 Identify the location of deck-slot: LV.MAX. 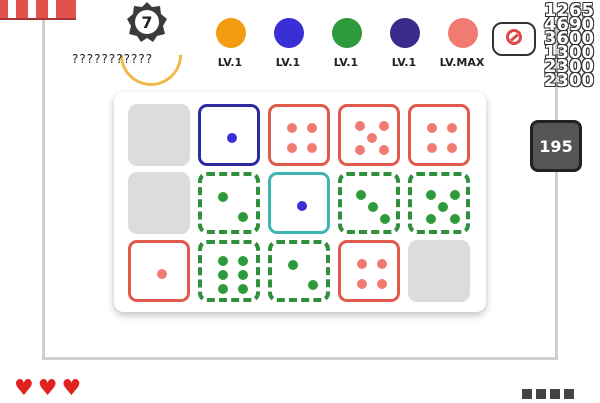
(462, 45).